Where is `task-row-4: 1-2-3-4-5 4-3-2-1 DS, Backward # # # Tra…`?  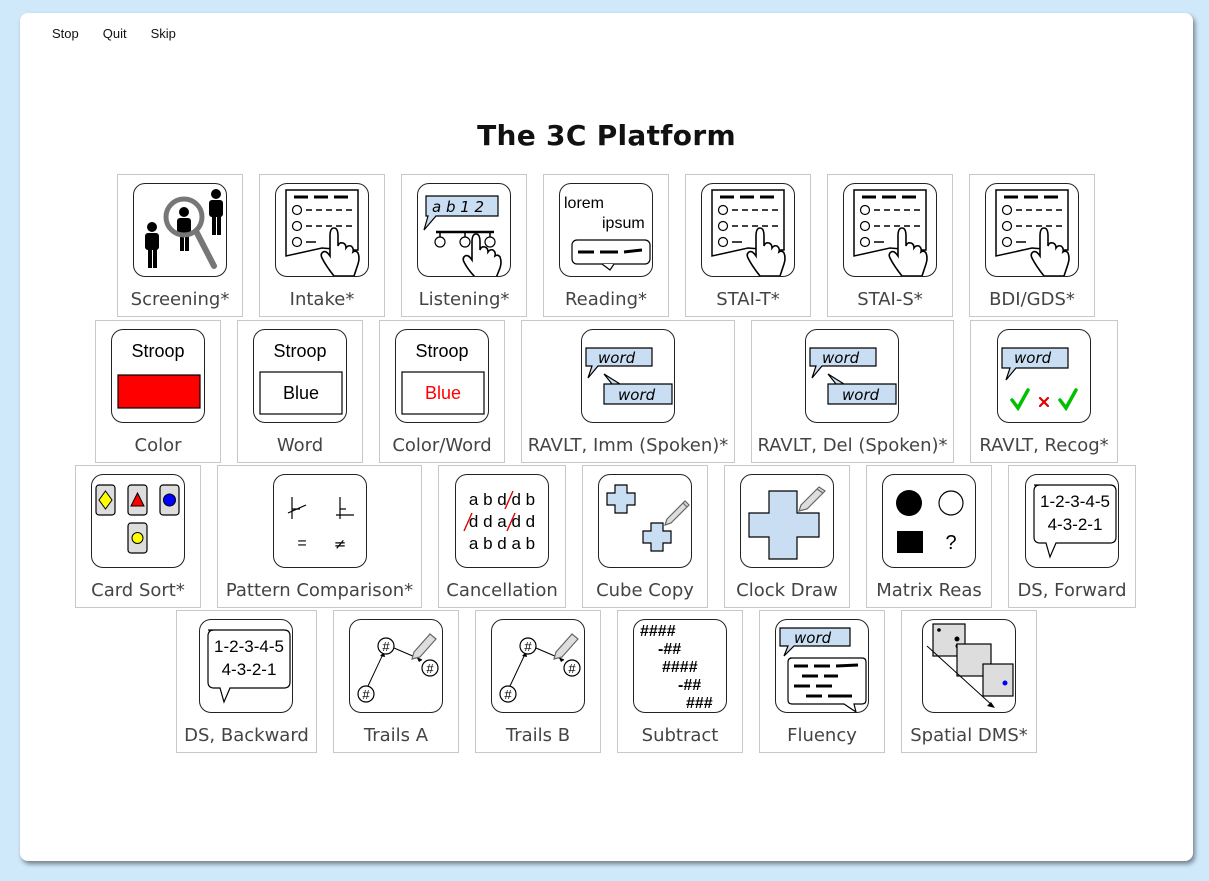 task-row-4: 1-2-3-4-5 4-3-2-1 DS, Backward # # # Tra… is located at coordinates (606, 681).